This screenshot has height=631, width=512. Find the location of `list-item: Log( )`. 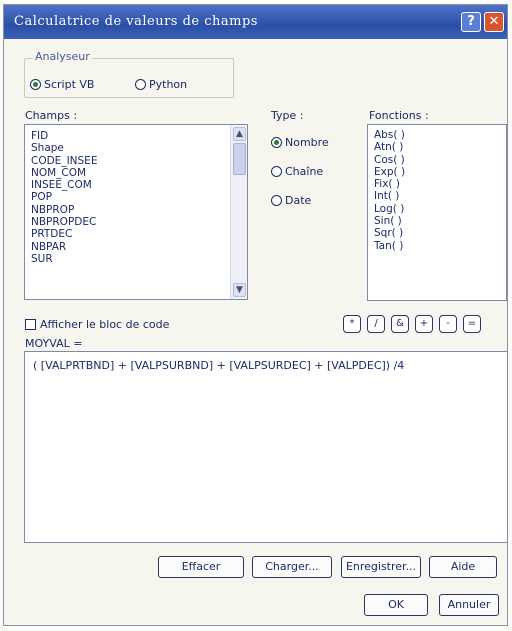

list-item: Log( ) is located at coordinates (437, 209).